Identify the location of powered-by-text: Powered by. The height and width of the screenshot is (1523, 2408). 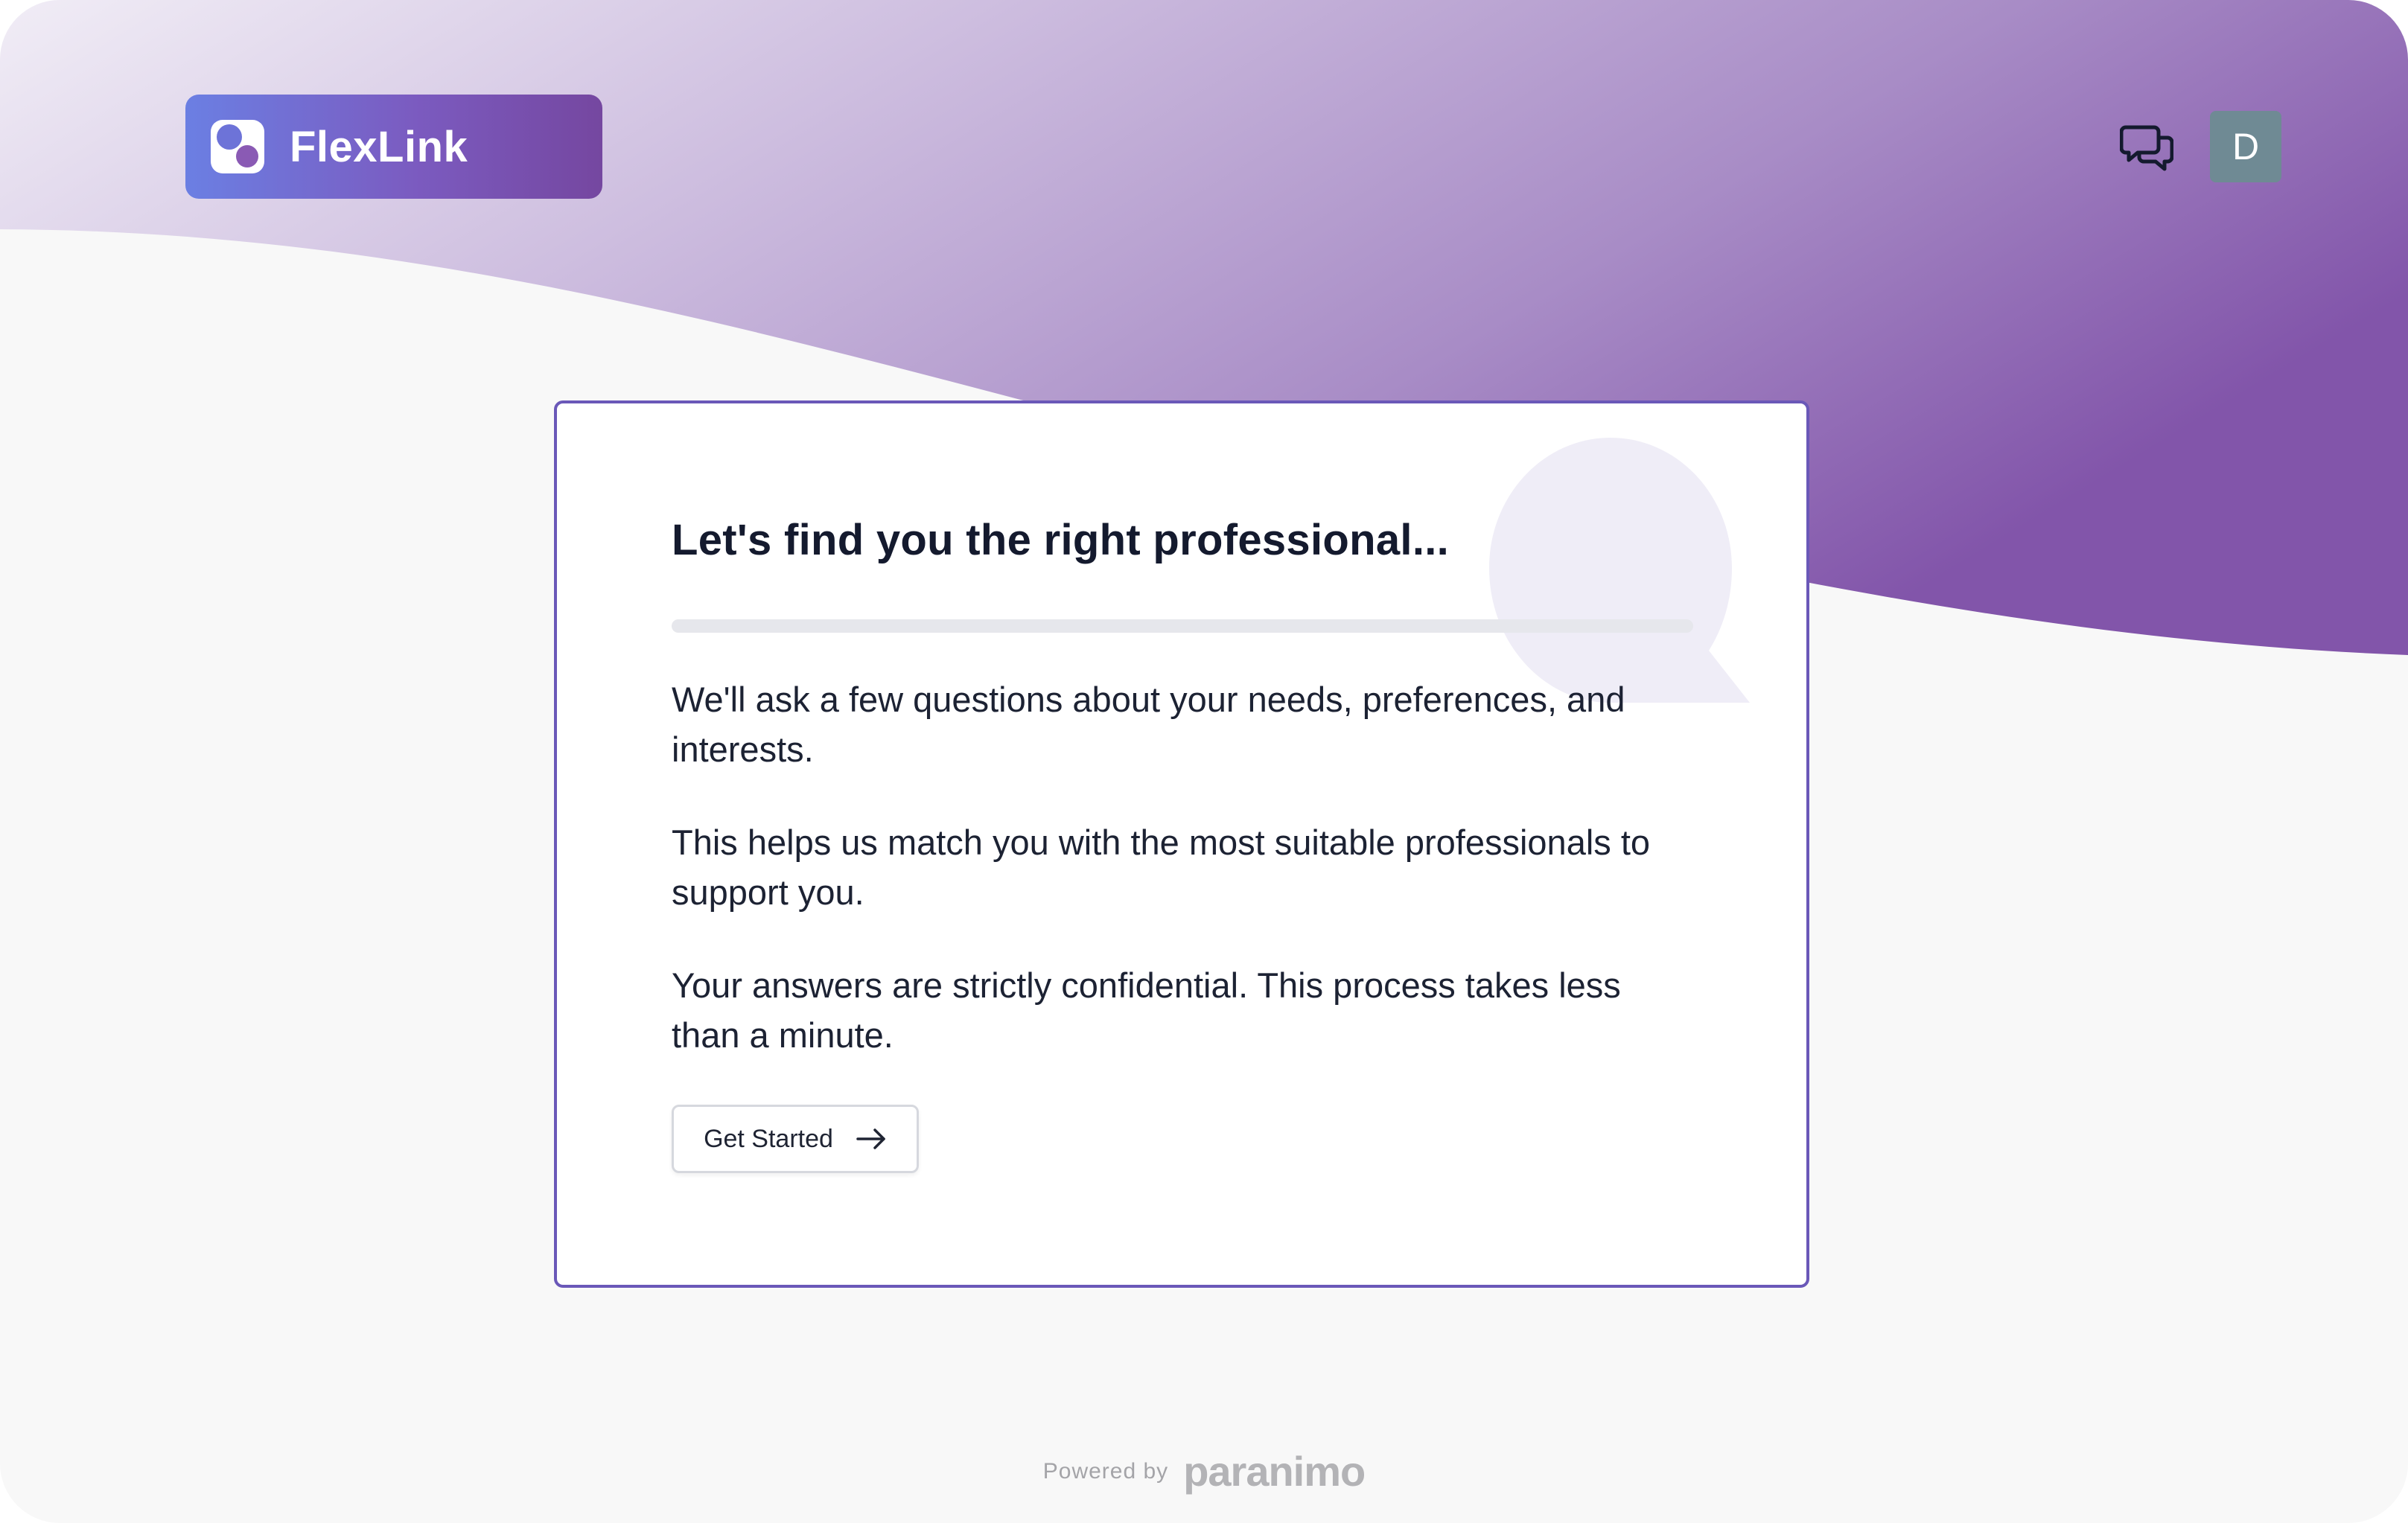
(1105, 1471).